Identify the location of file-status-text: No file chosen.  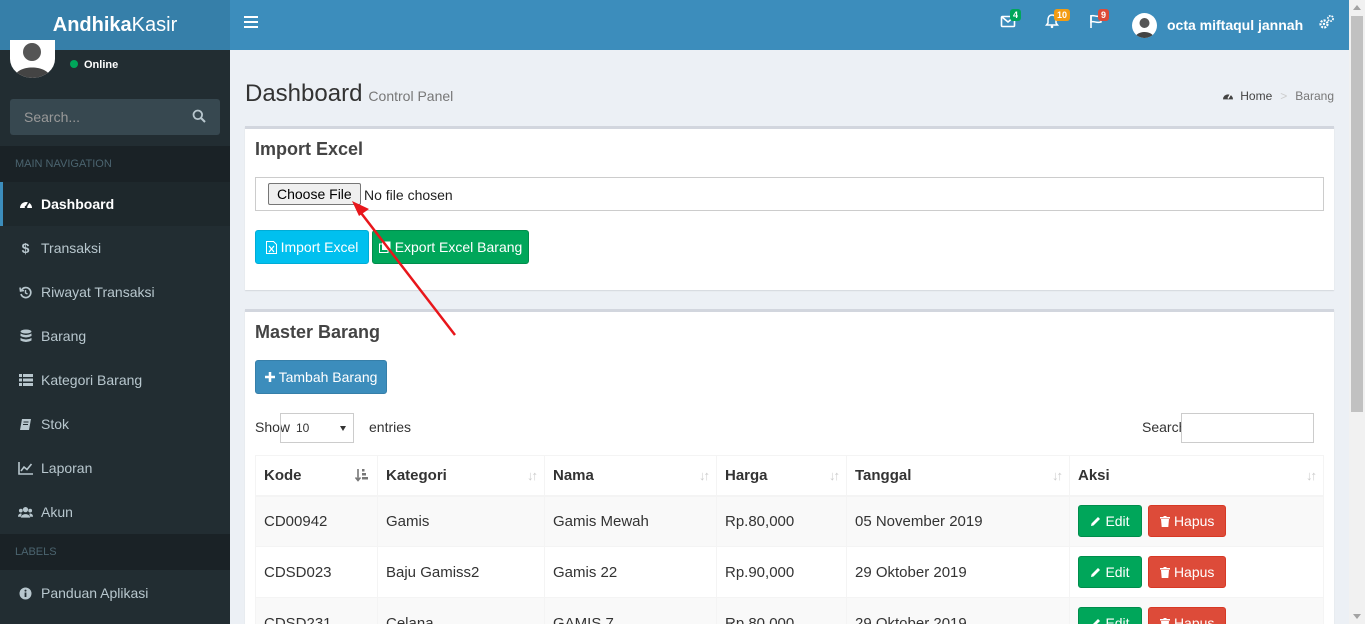
(408, 195).